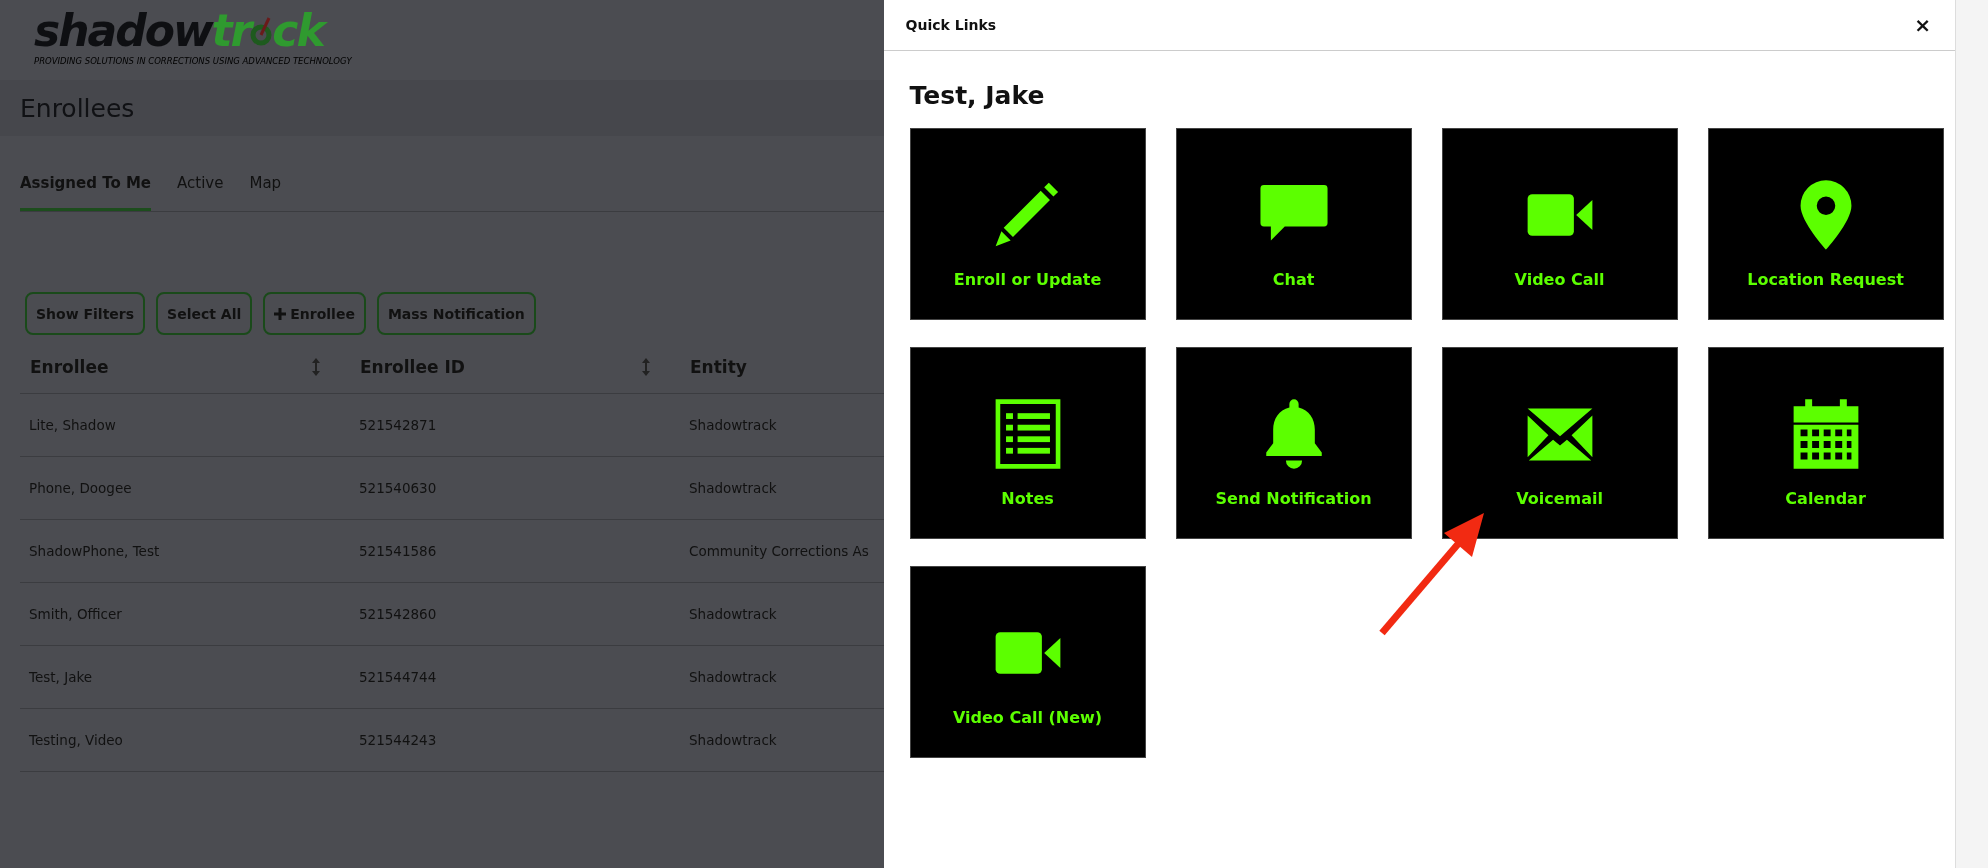 This screenshot has width=1988, height=868. Describe the element at coordinates (398, 425) in the screenshot. I see `table-cell-text: 521542871` at that location.